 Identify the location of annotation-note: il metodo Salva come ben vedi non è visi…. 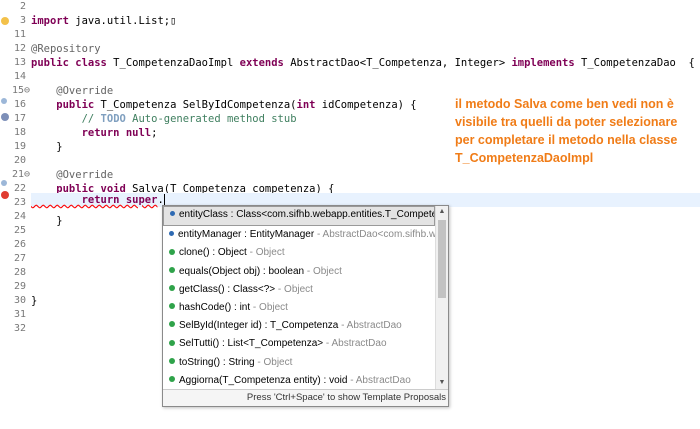
(566, 131).